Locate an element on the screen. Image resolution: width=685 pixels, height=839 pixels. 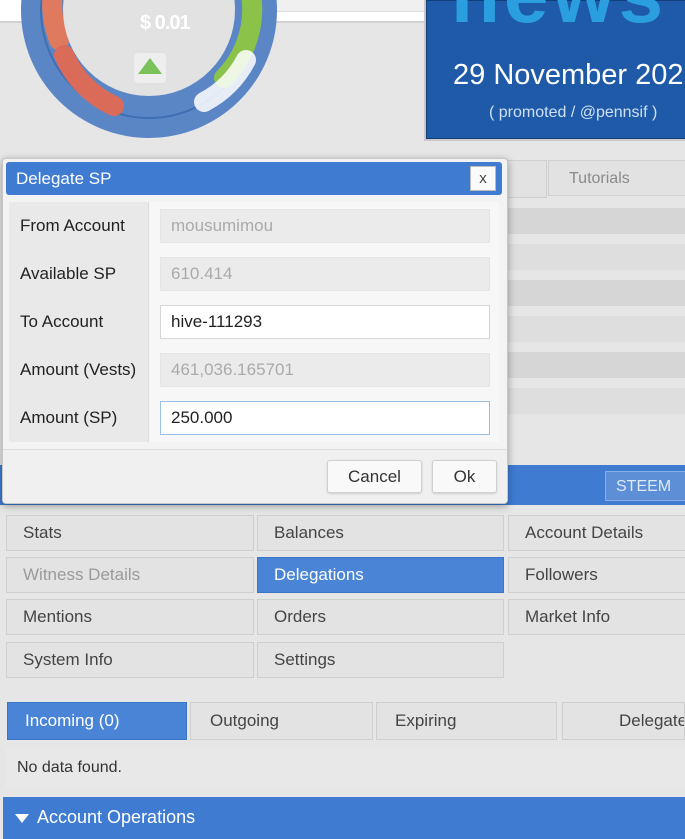
amount-sp-row: Amount (SP) is located at coordinates (254, 418).